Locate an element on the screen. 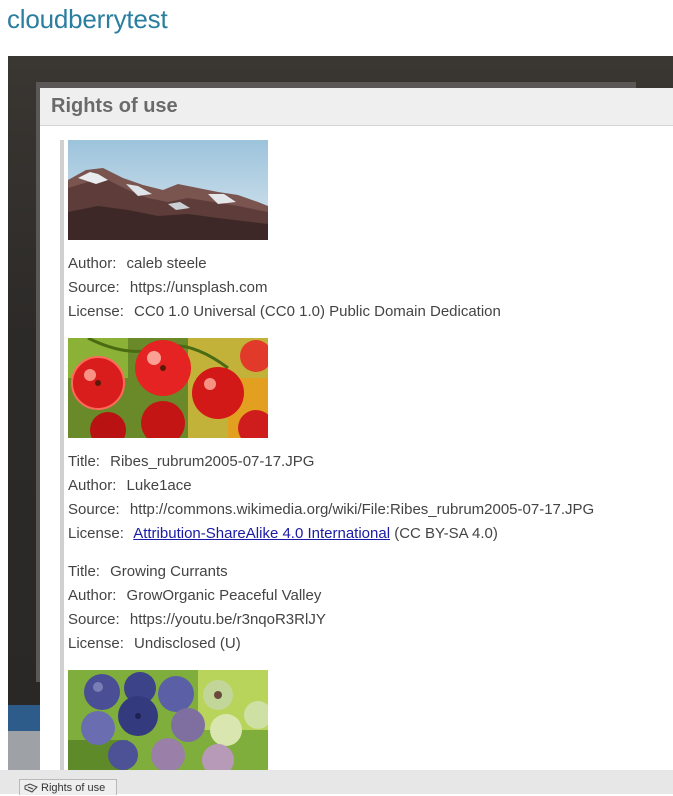  source-value: https://unsplash.com is located at coordinates (198, 287).